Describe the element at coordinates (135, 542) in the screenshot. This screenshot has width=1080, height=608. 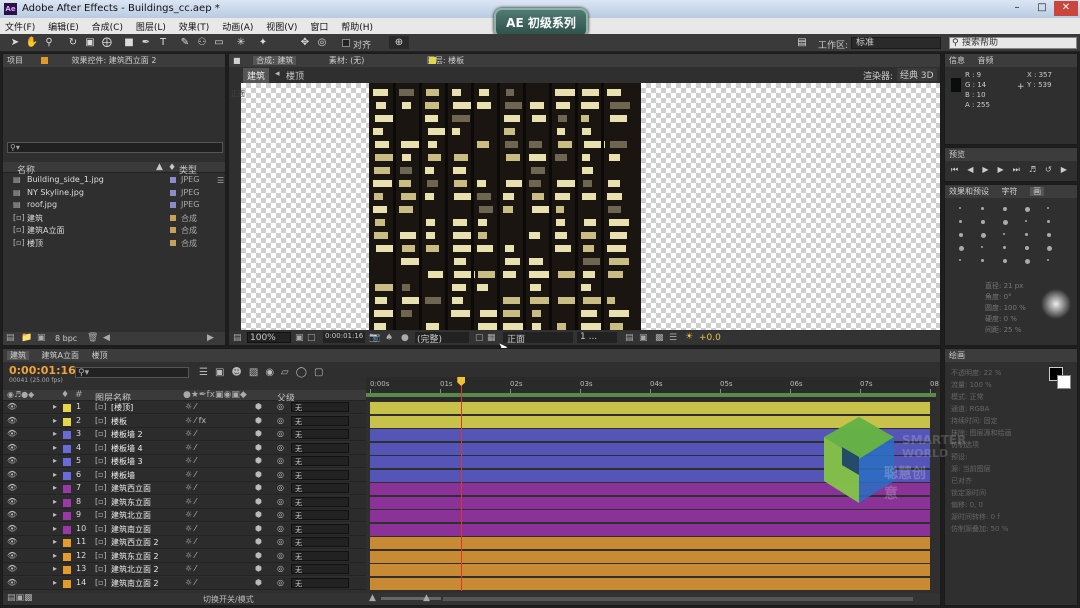
I see `layer-name: 建筑西立面 2` at that location.